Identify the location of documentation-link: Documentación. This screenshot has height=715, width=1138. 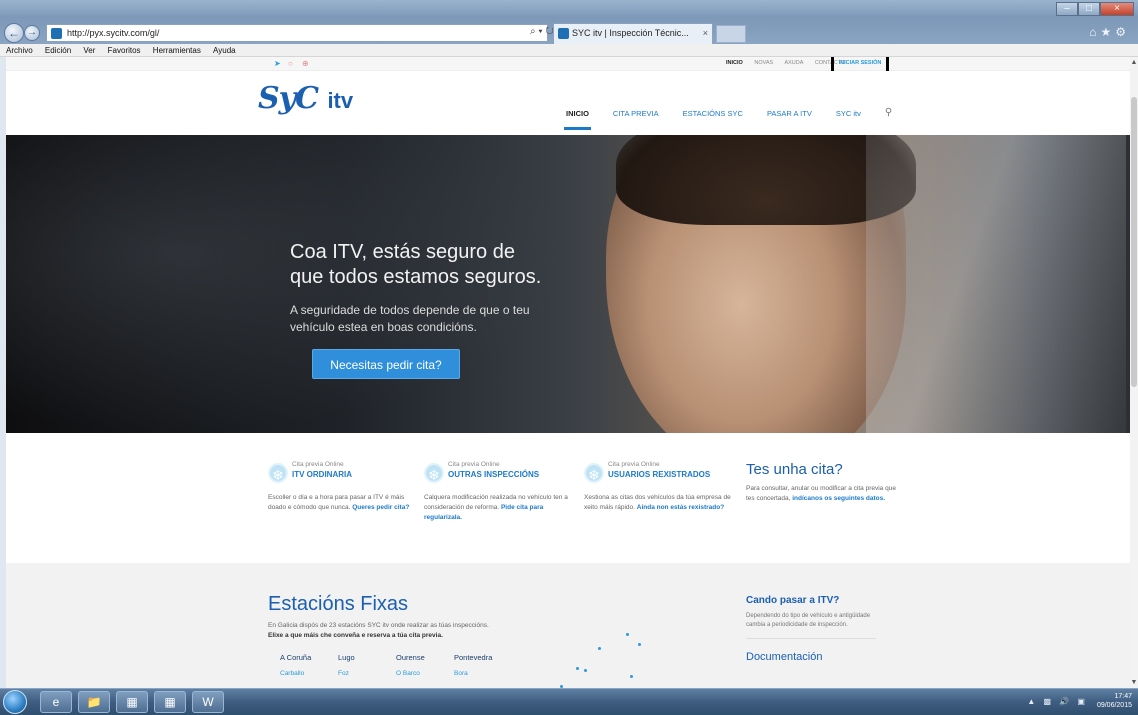
(811, 657).